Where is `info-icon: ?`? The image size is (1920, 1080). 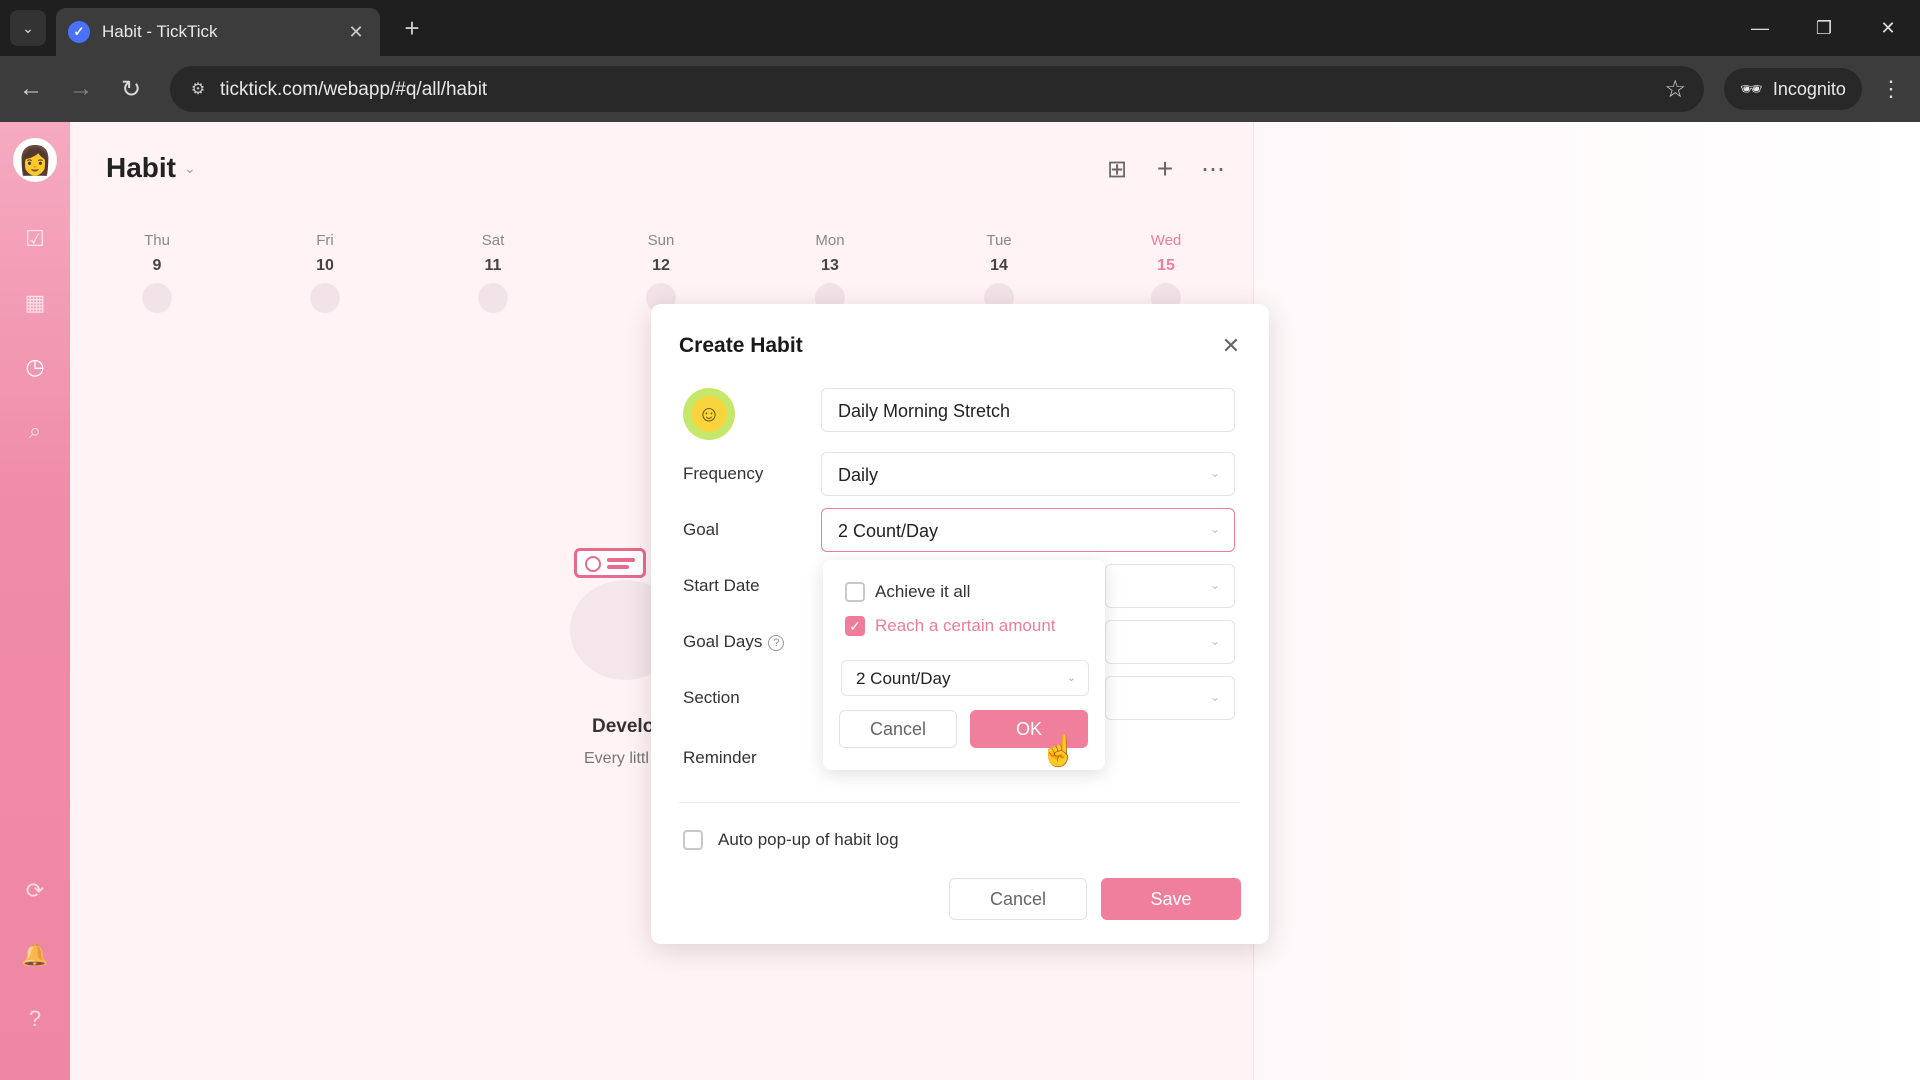 info-icon: ? is located at coordinates (776, 642).